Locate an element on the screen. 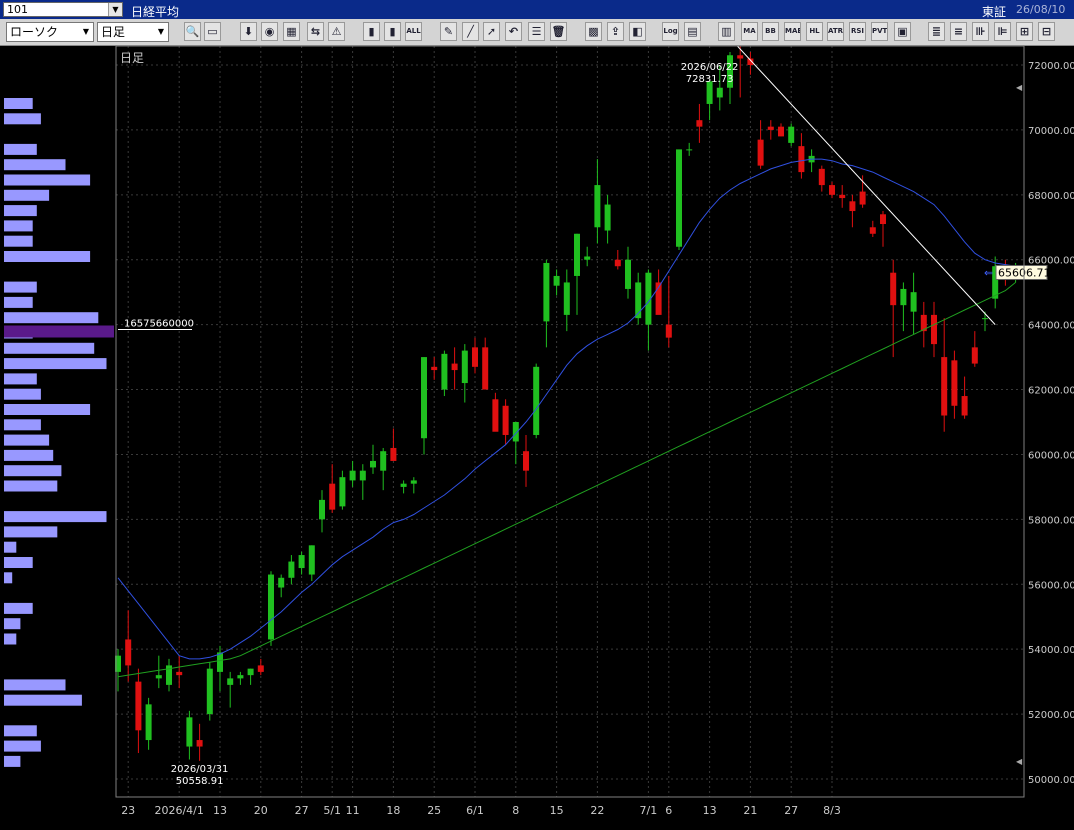 Image resolution: width=1074 pixels, height=830 pixels. log-button: Log is located at coordinates (670, 31).